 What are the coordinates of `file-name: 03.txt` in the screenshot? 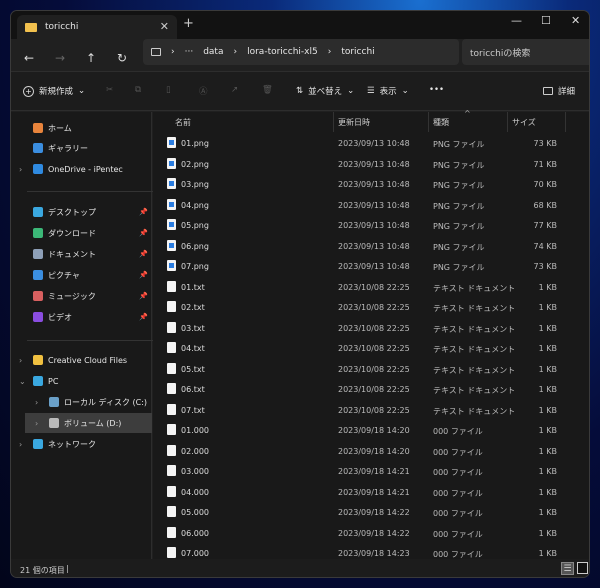 It's located at (193, 328).